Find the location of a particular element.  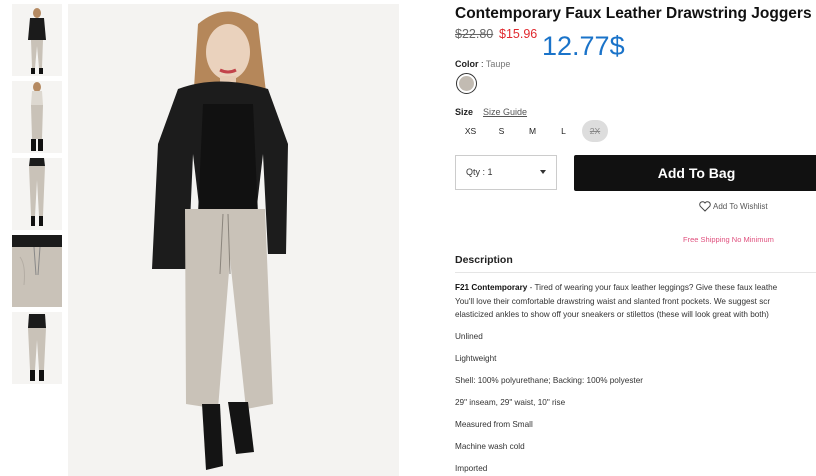

thumbnail-back is located at coordinates (37, 194).